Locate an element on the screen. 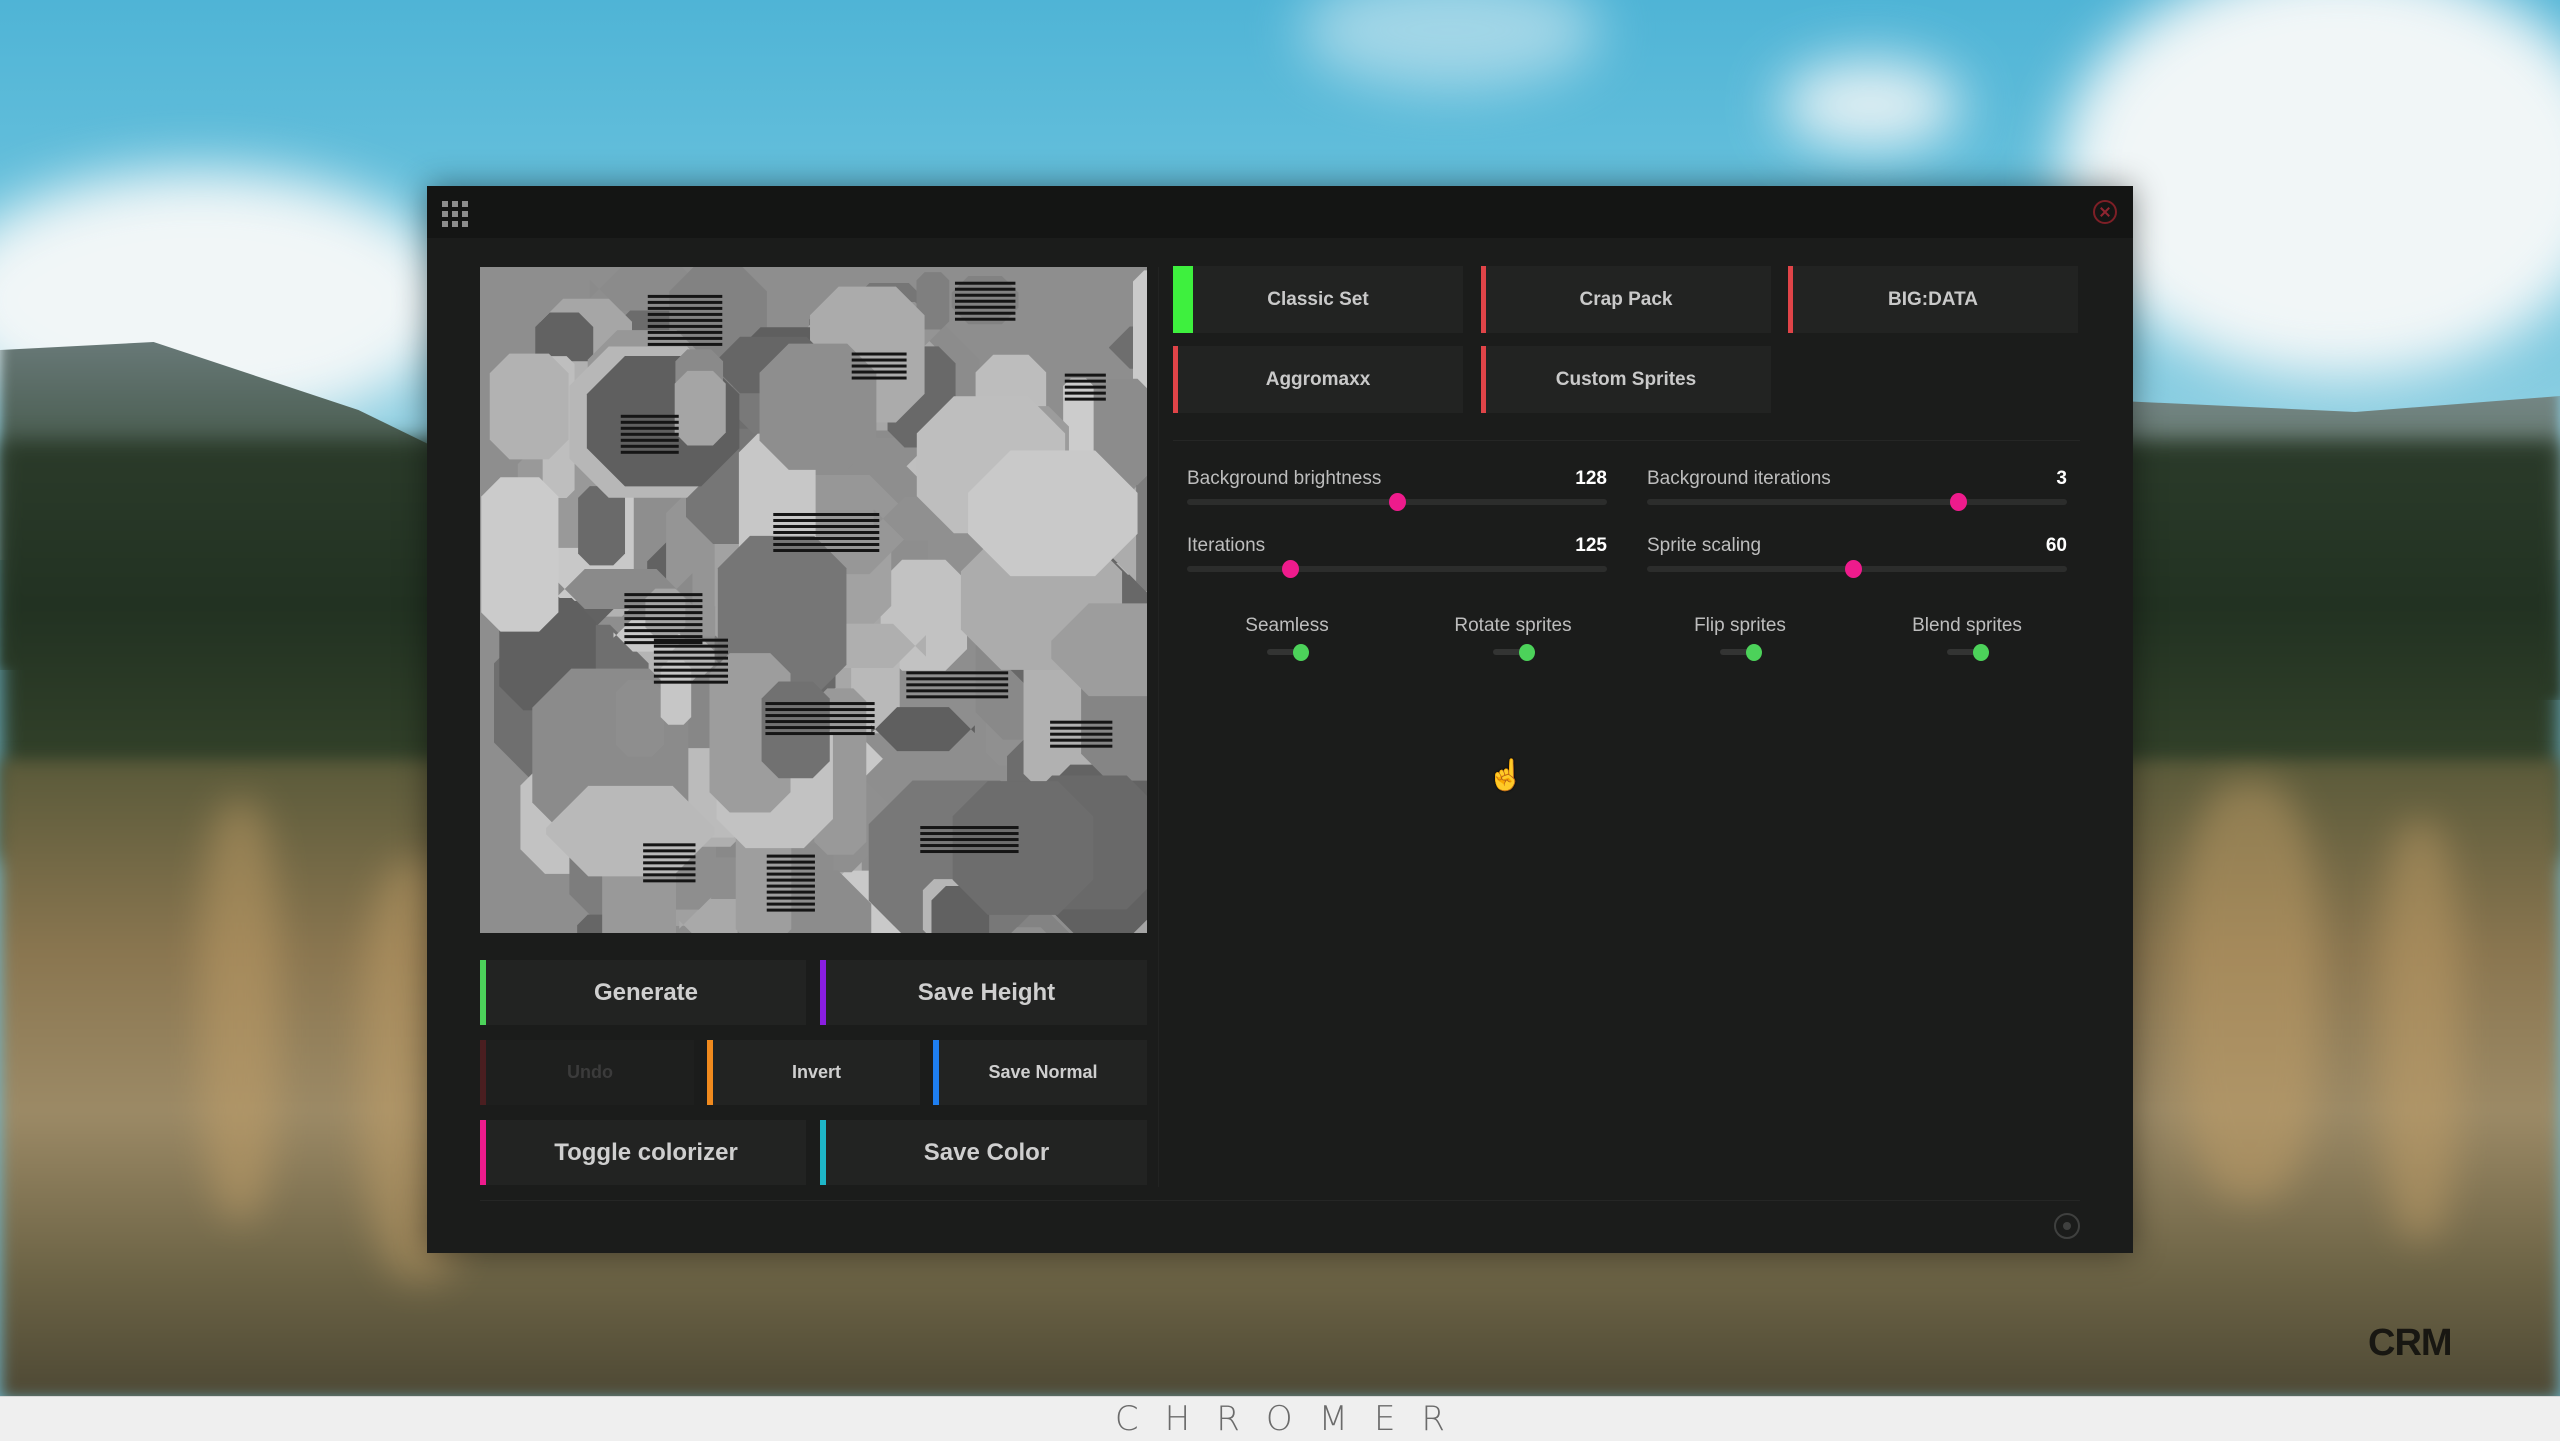 The height and width of the screenshot is (1441, 2560). save-height-button: Save Height is located at coordinates (983, 992).